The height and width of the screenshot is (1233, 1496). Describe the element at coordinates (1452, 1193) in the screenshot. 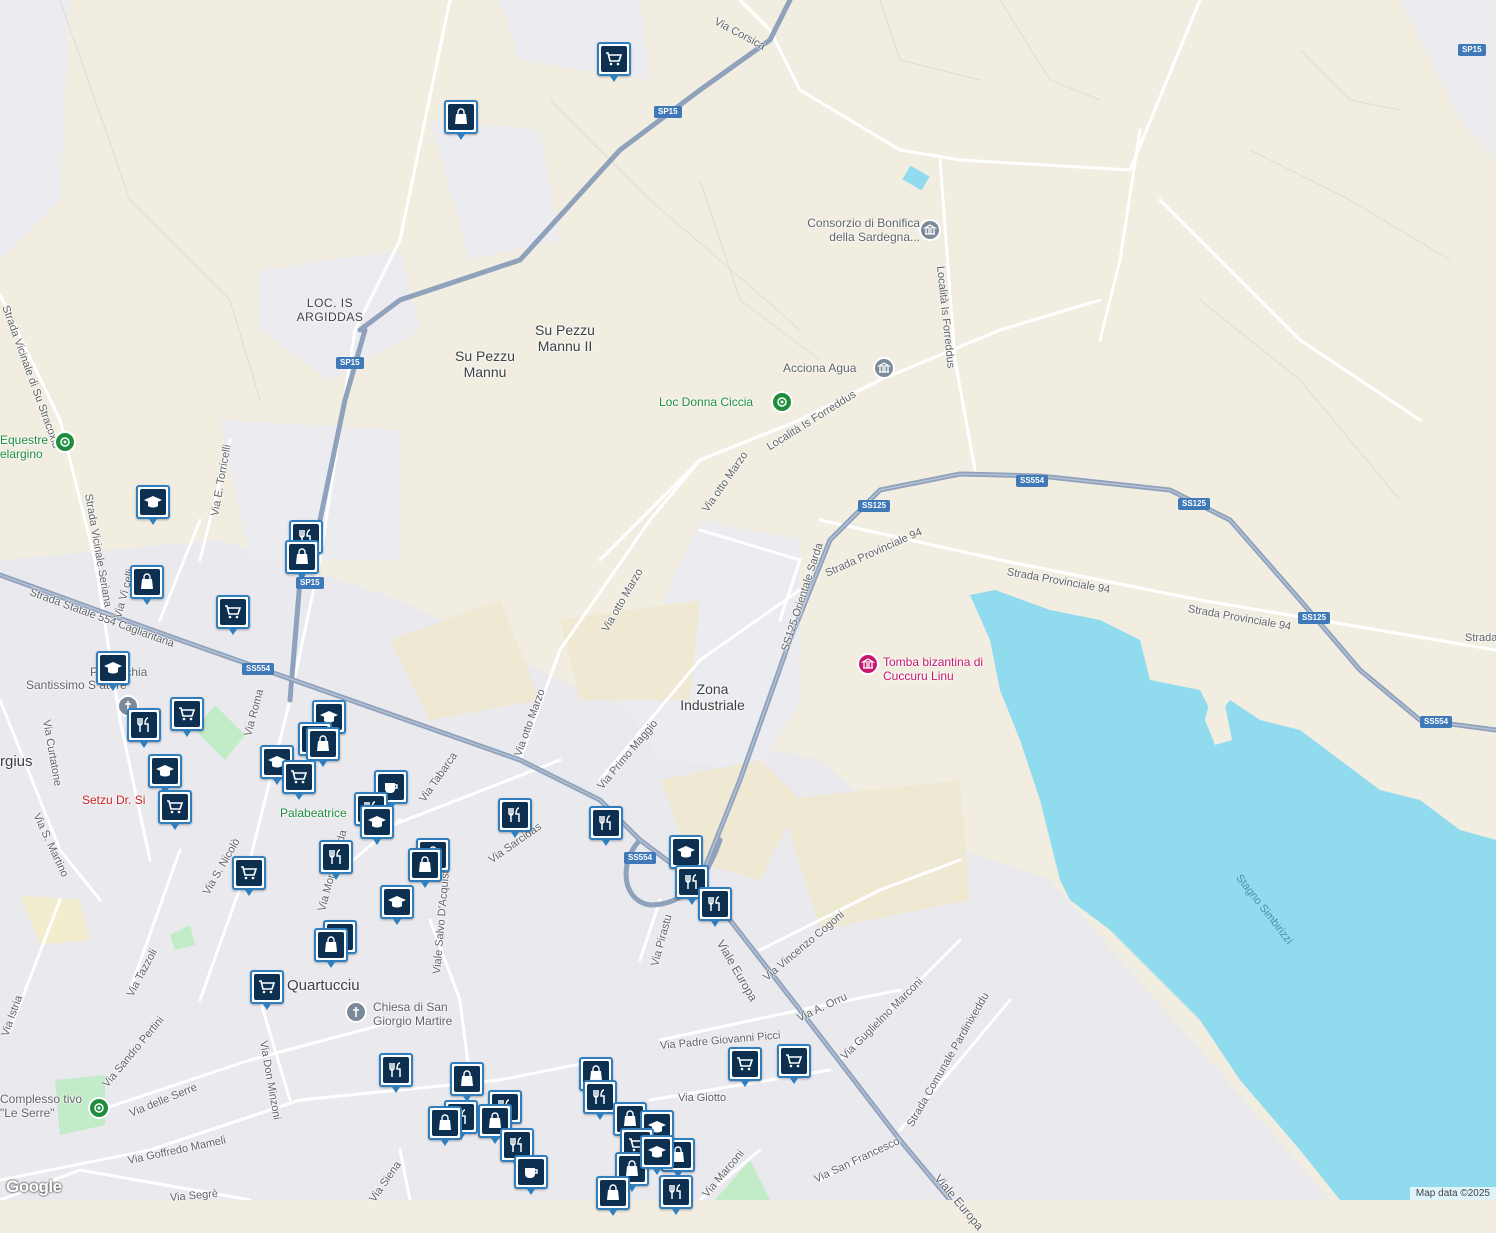

I see `map-attribution: Map data ©2025` at that location.